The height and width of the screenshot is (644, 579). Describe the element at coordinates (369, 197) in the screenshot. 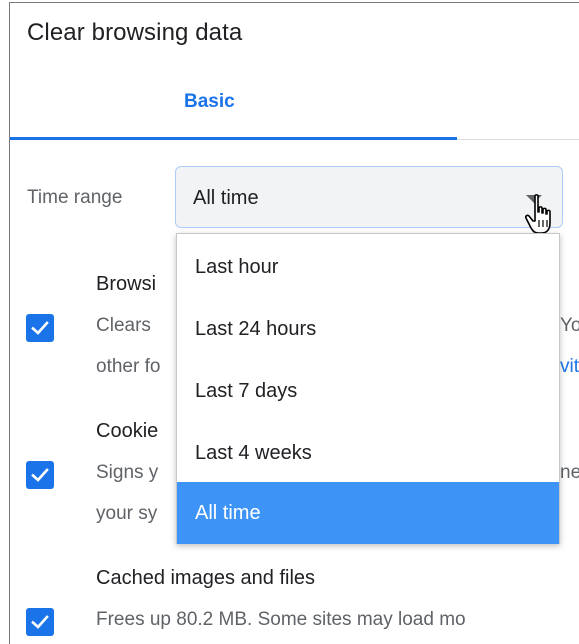

I see `time-range-select: All time` at that location.